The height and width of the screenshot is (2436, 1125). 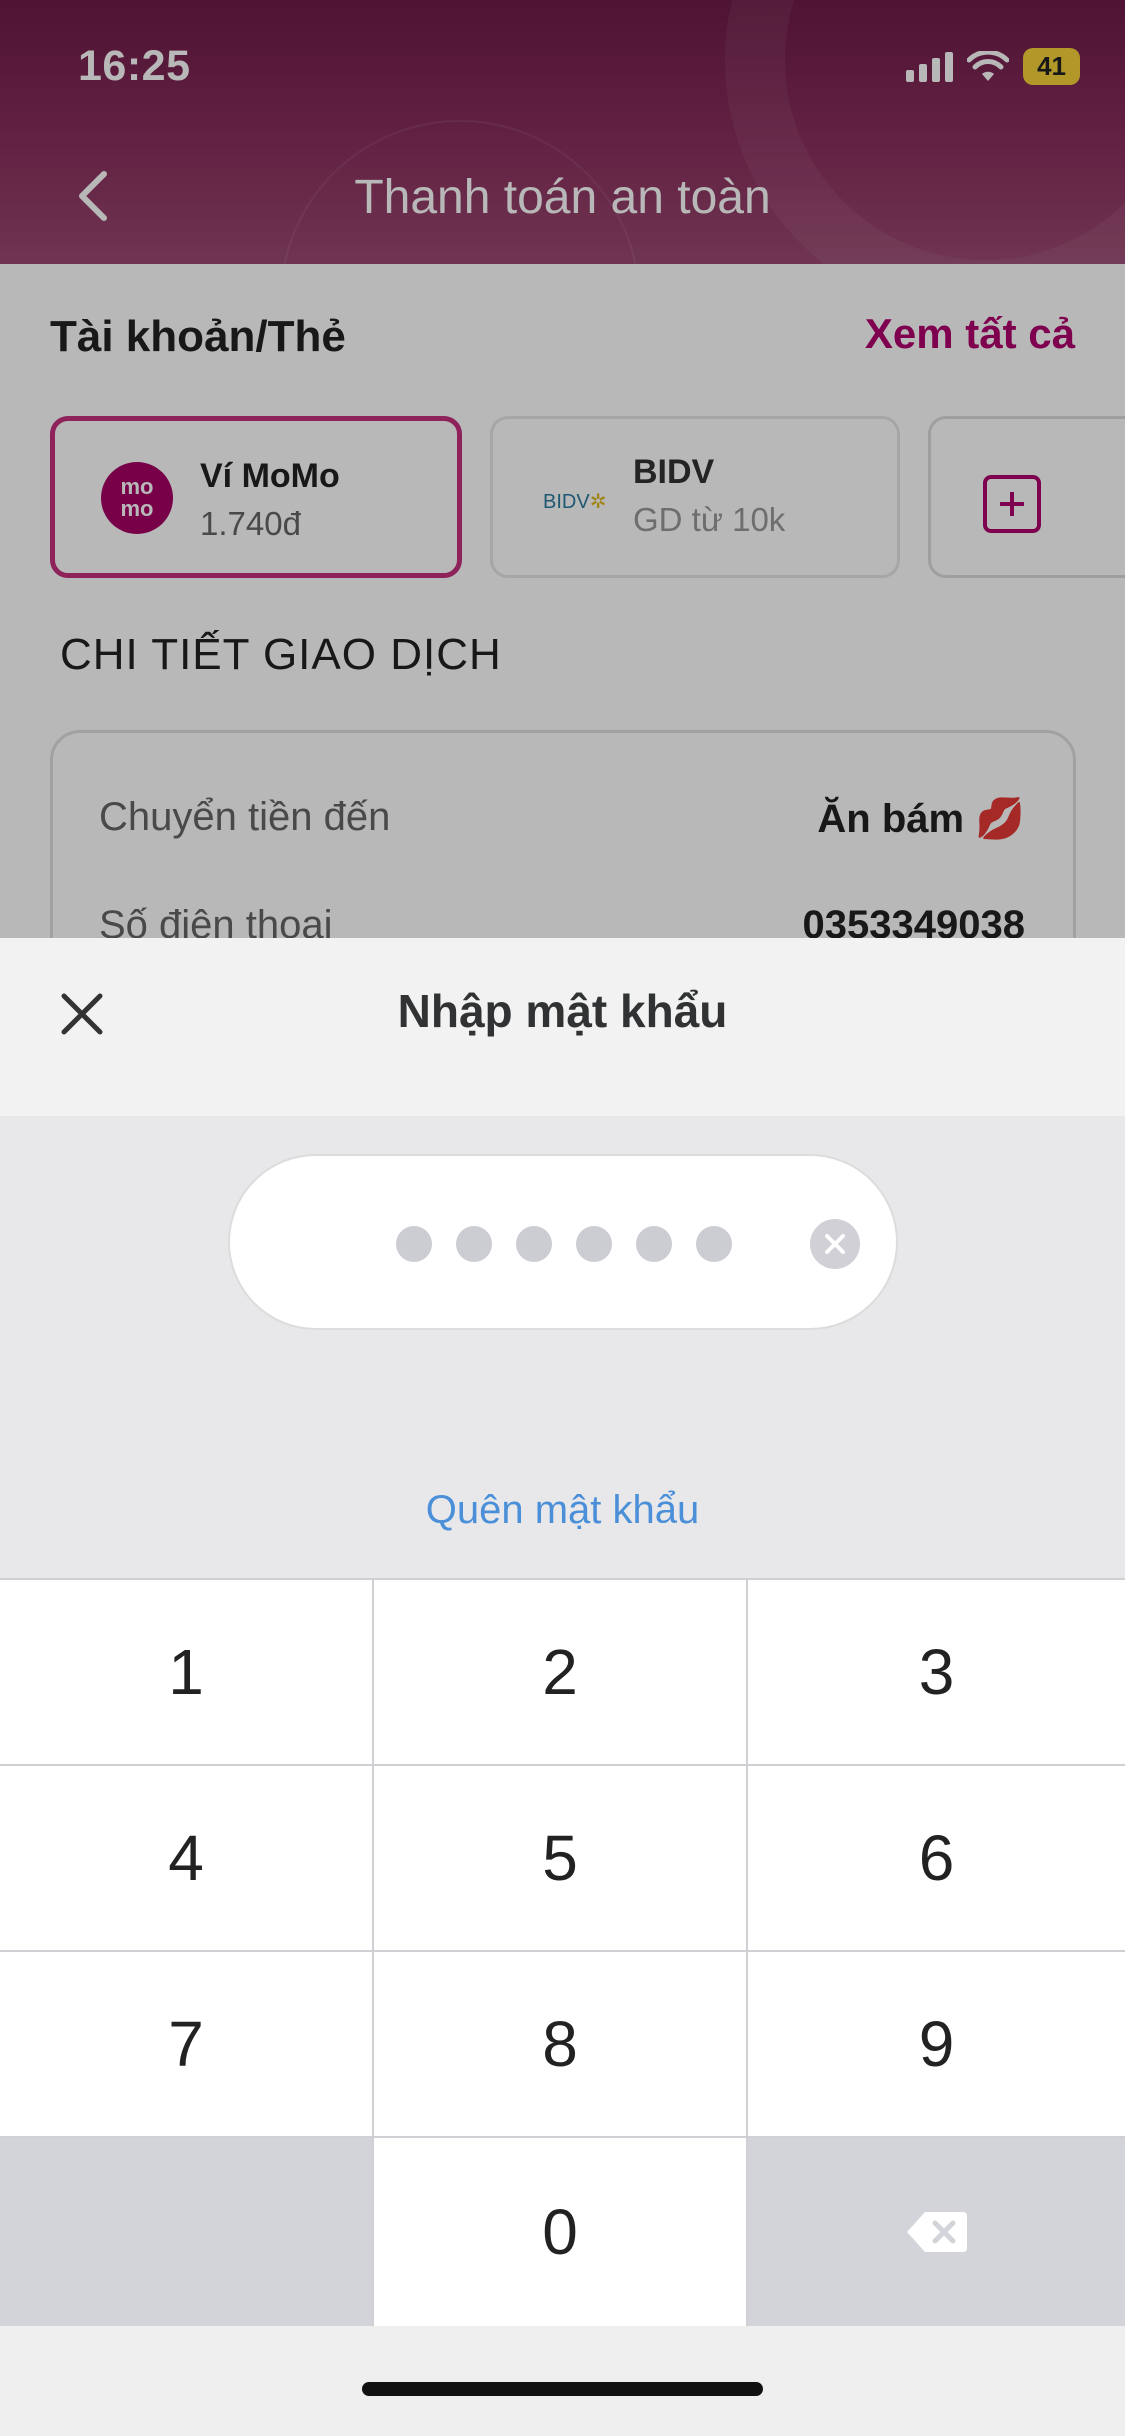 What do you see at coordinates (936, 1858) in the screenshot?
I see `key-6: 6` at bounding box center [936, 1858].